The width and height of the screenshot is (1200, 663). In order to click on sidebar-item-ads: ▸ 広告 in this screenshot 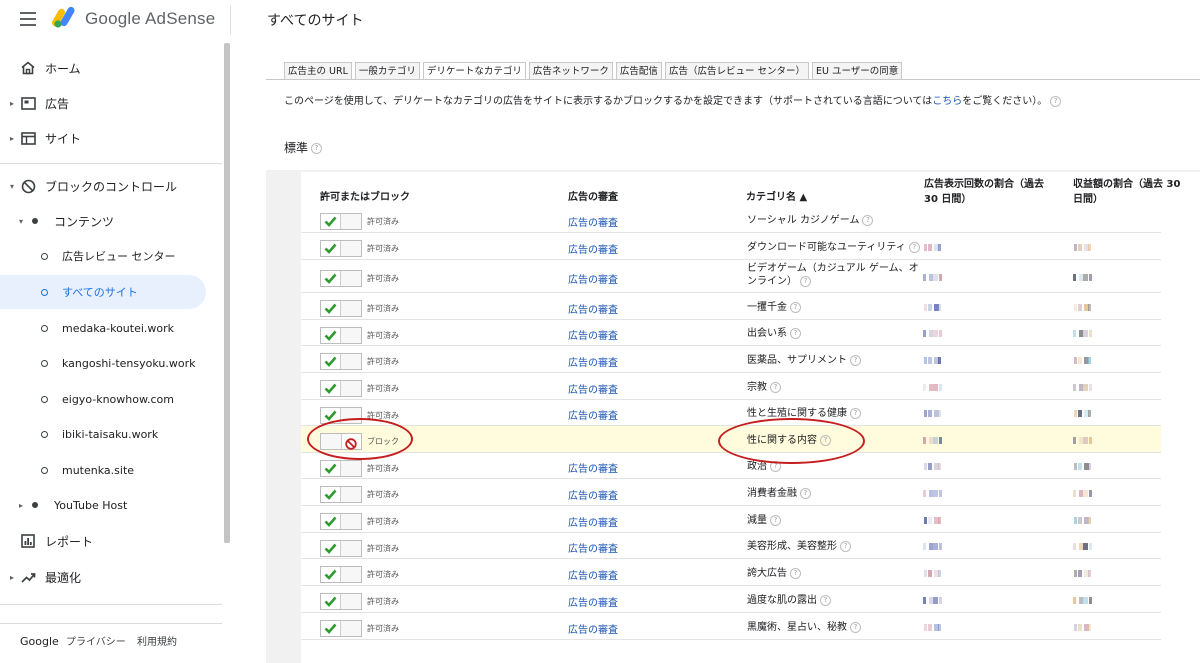, I will do `click(111, 103)`.